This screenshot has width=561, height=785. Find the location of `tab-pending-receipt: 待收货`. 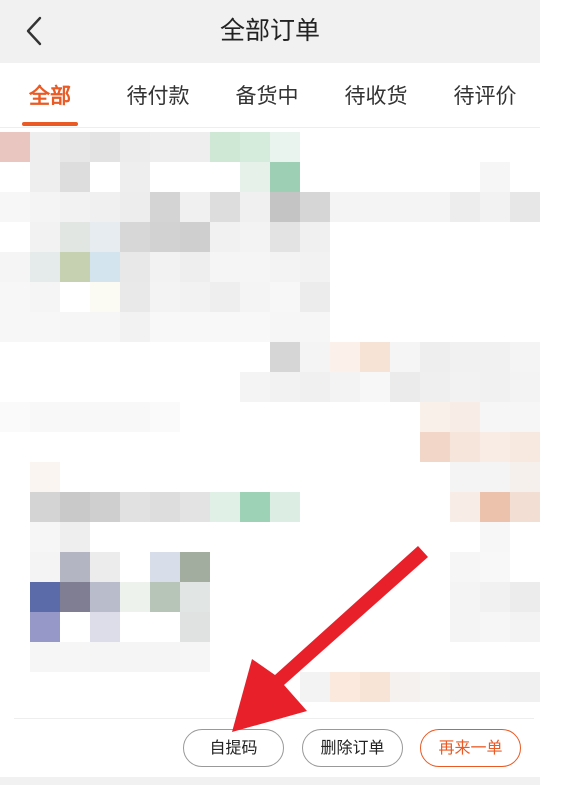

tab-pending-receipt: 待收货 is located at coordinates (376, 96).